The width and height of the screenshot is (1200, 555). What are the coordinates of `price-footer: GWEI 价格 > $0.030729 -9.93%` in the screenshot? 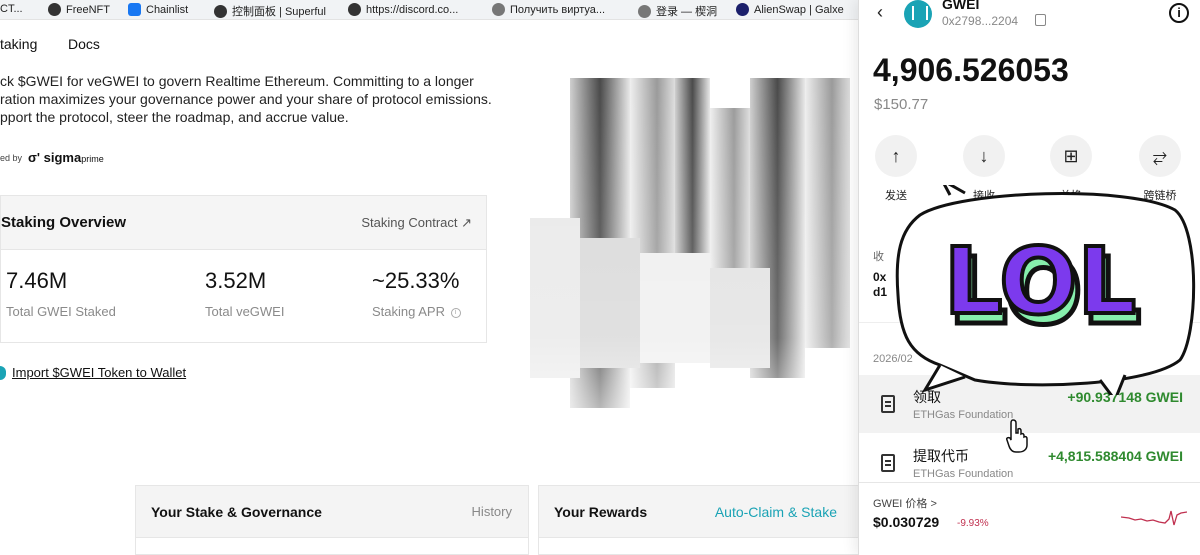 It's located at (1029, 518).